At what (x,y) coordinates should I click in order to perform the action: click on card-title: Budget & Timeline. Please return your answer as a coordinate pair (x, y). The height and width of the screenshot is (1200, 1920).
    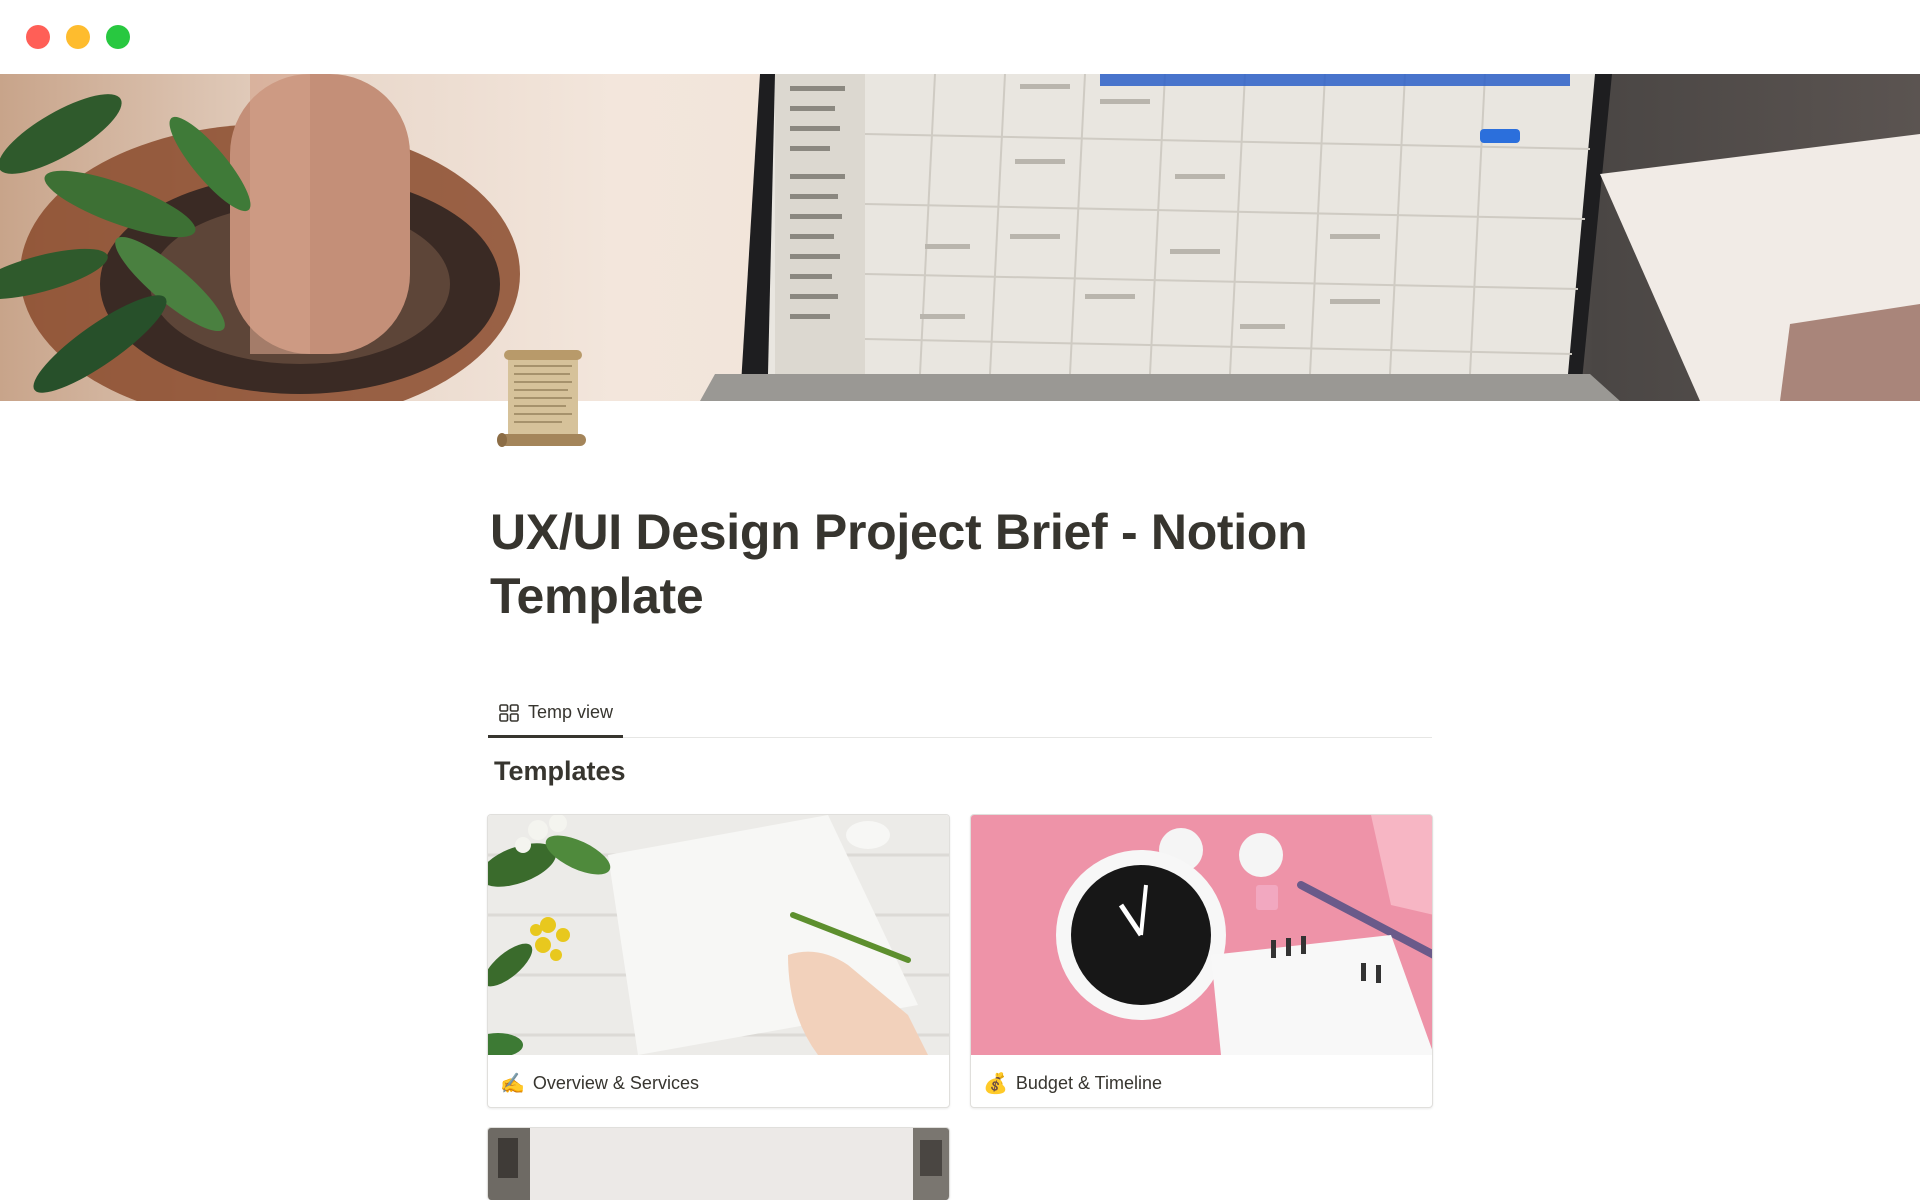
    Looking at the image, I should click on (1088, 1082).